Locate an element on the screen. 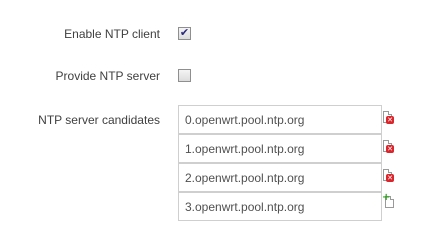 The image size is (431, 248). ntp-server-candidates-label: NTP server candidates is located at coordinates (99, 120).